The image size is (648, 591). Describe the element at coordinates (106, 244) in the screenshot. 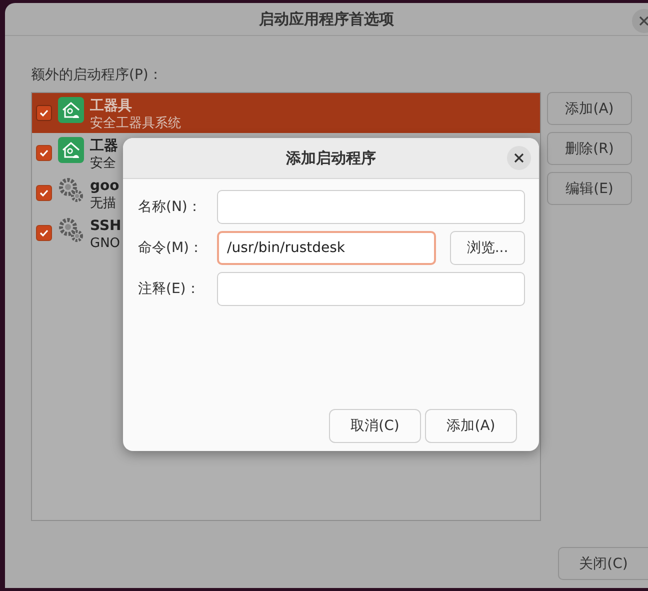

I see `program-description: GNO` at that location.